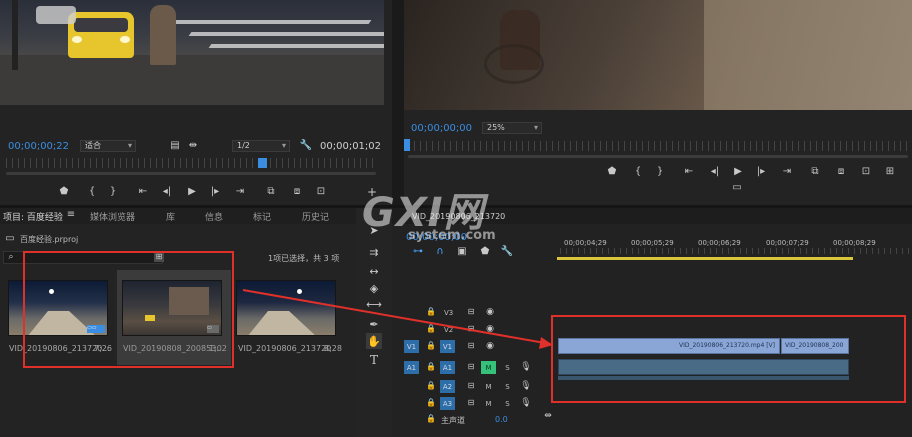 This screenshot has height=437, width=912. Describe the element at coordinates (526, 367) in the screenshot. I see `a1-mic-icon: 🎙` at that location.